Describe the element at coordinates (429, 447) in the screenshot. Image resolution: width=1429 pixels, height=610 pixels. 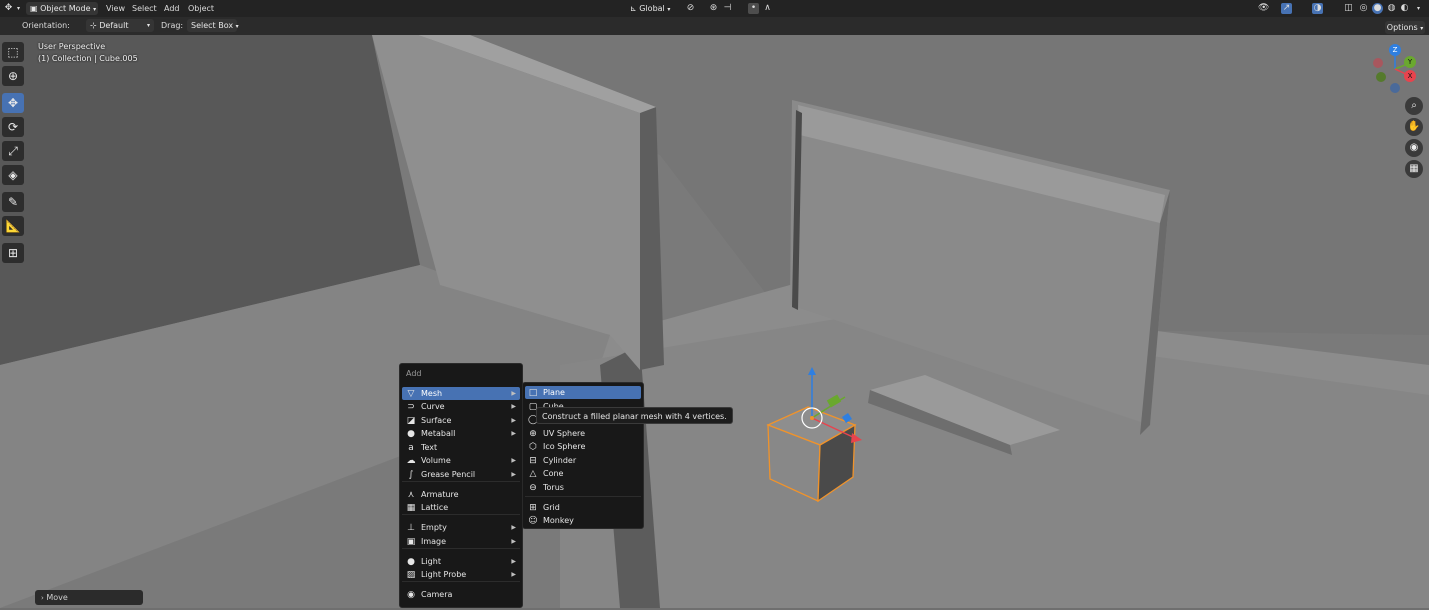
I see `add-menu-item-label: Text` at that location.